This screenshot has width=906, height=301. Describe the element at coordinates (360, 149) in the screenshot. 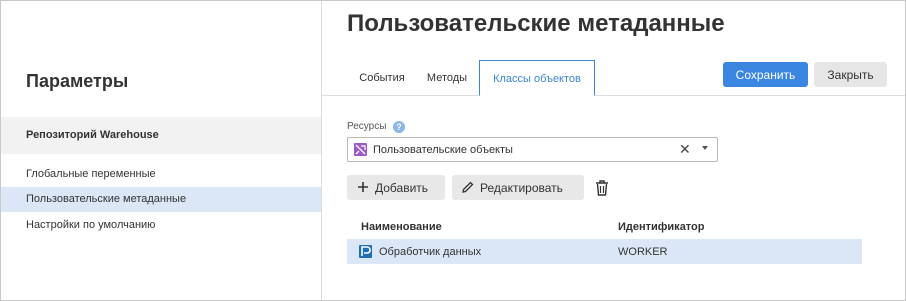

I see `custom-objects-icon` at that location.